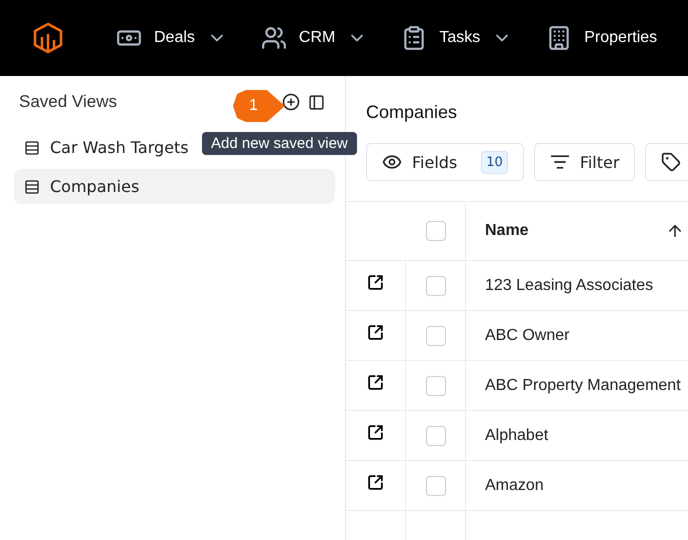  What do you see at coordinates (577, 231) in the screenshot?
I see `column-header: Name` at bounding box center [577, 231].